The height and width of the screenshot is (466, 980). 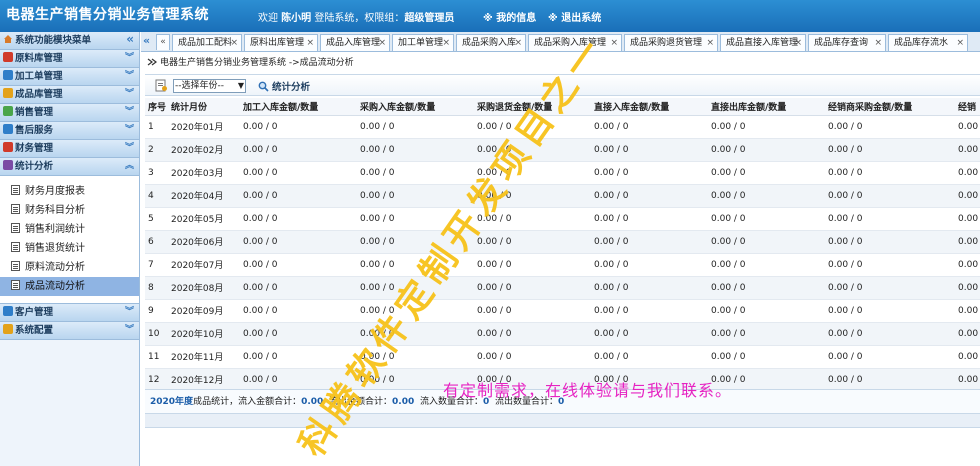 I want to click on year-select: --选择年份-- ▼, so click(x=209, y=86).